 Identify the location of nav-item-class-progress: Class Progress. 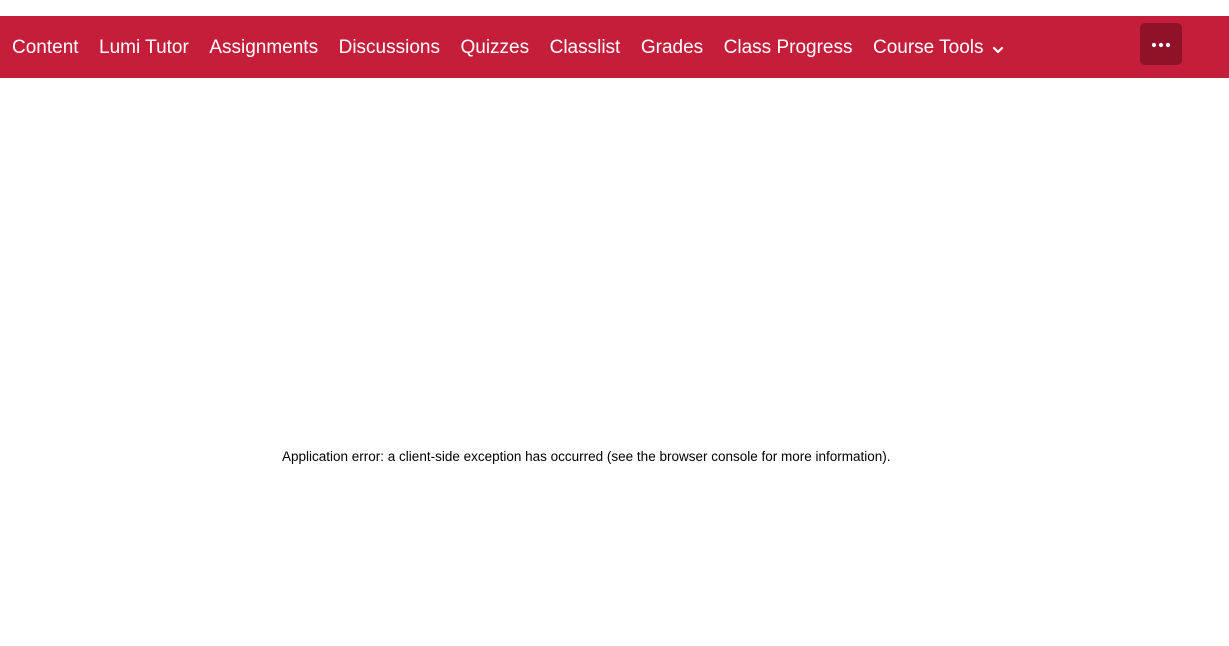
(788, 47).